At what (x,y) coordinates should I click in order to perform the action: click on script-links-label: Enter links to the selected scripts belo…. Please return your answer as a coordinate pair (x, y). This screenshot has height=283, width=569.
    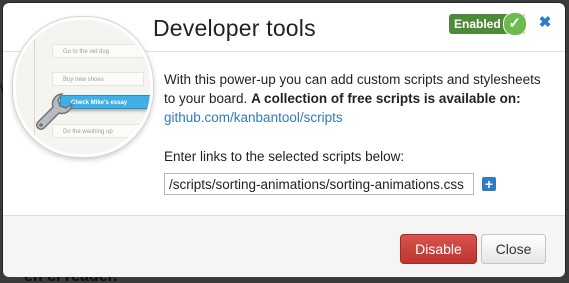
    Looking at the image, I should click on (284, 156).